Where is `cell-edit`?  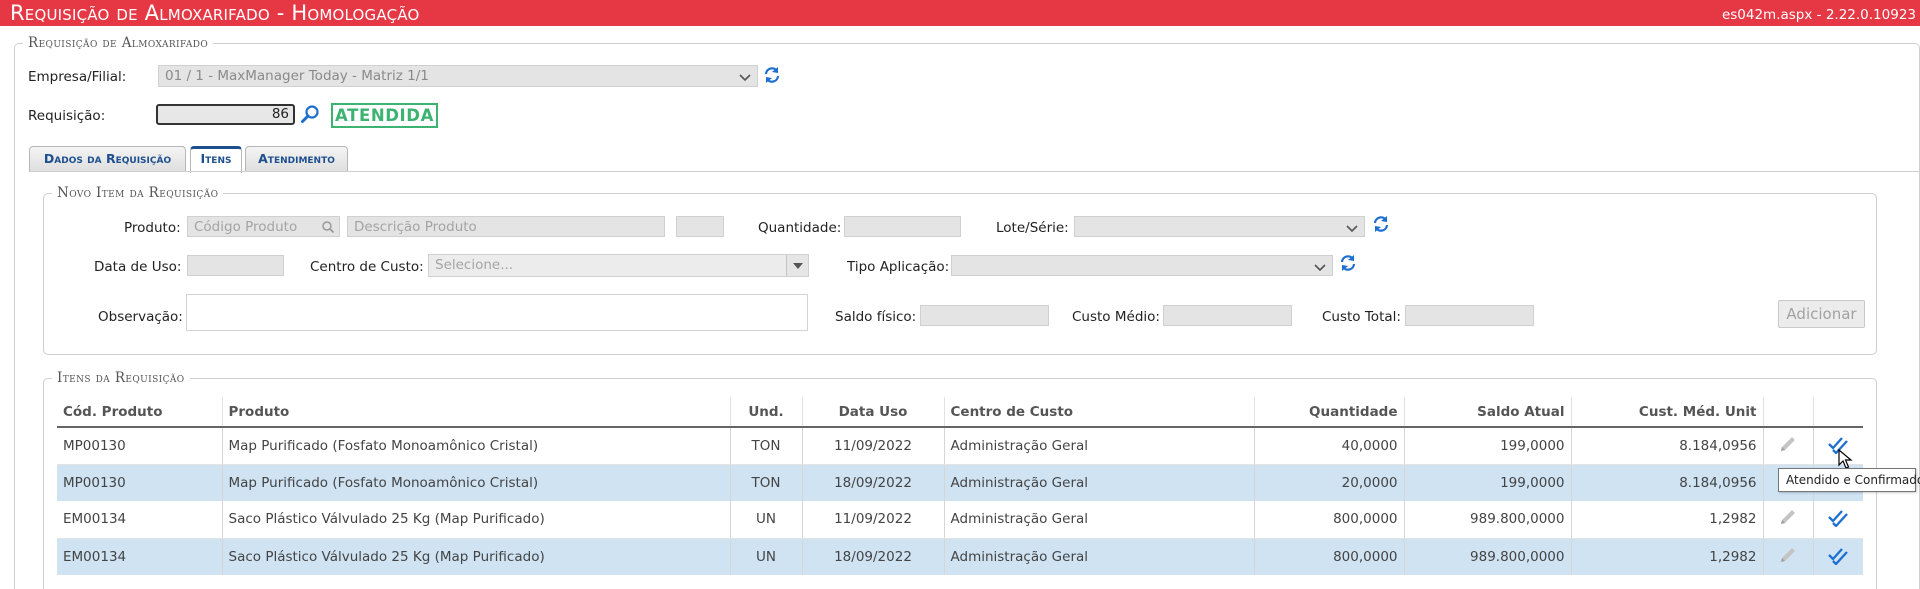 cell-edit is located at coordinates (1787, 556).